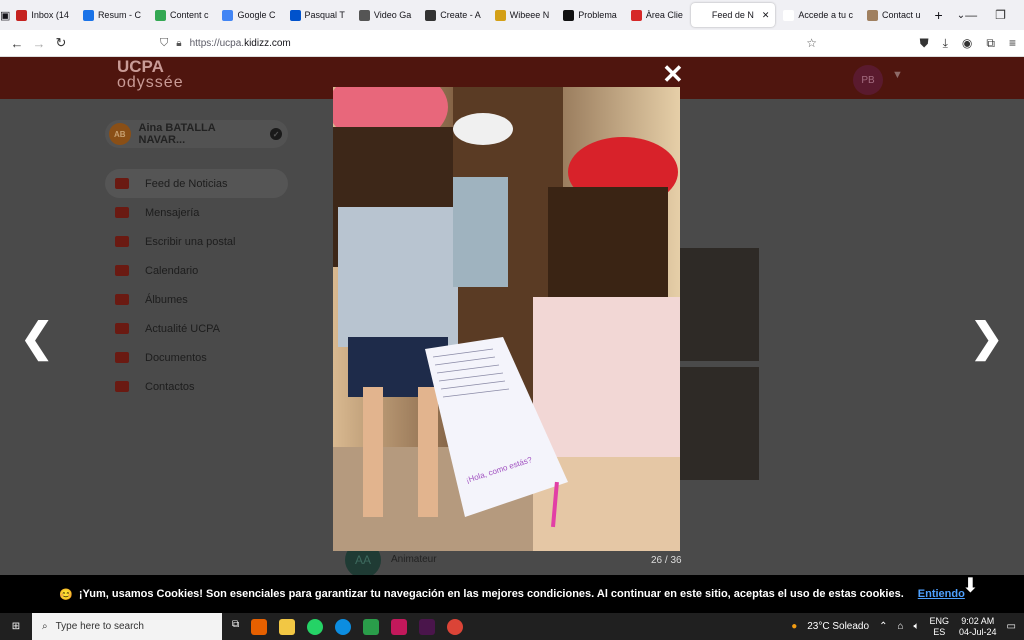 This screenshot has height=640, width=1024. I want to click on browser-tab: Wibeee N, so click(522, 15).